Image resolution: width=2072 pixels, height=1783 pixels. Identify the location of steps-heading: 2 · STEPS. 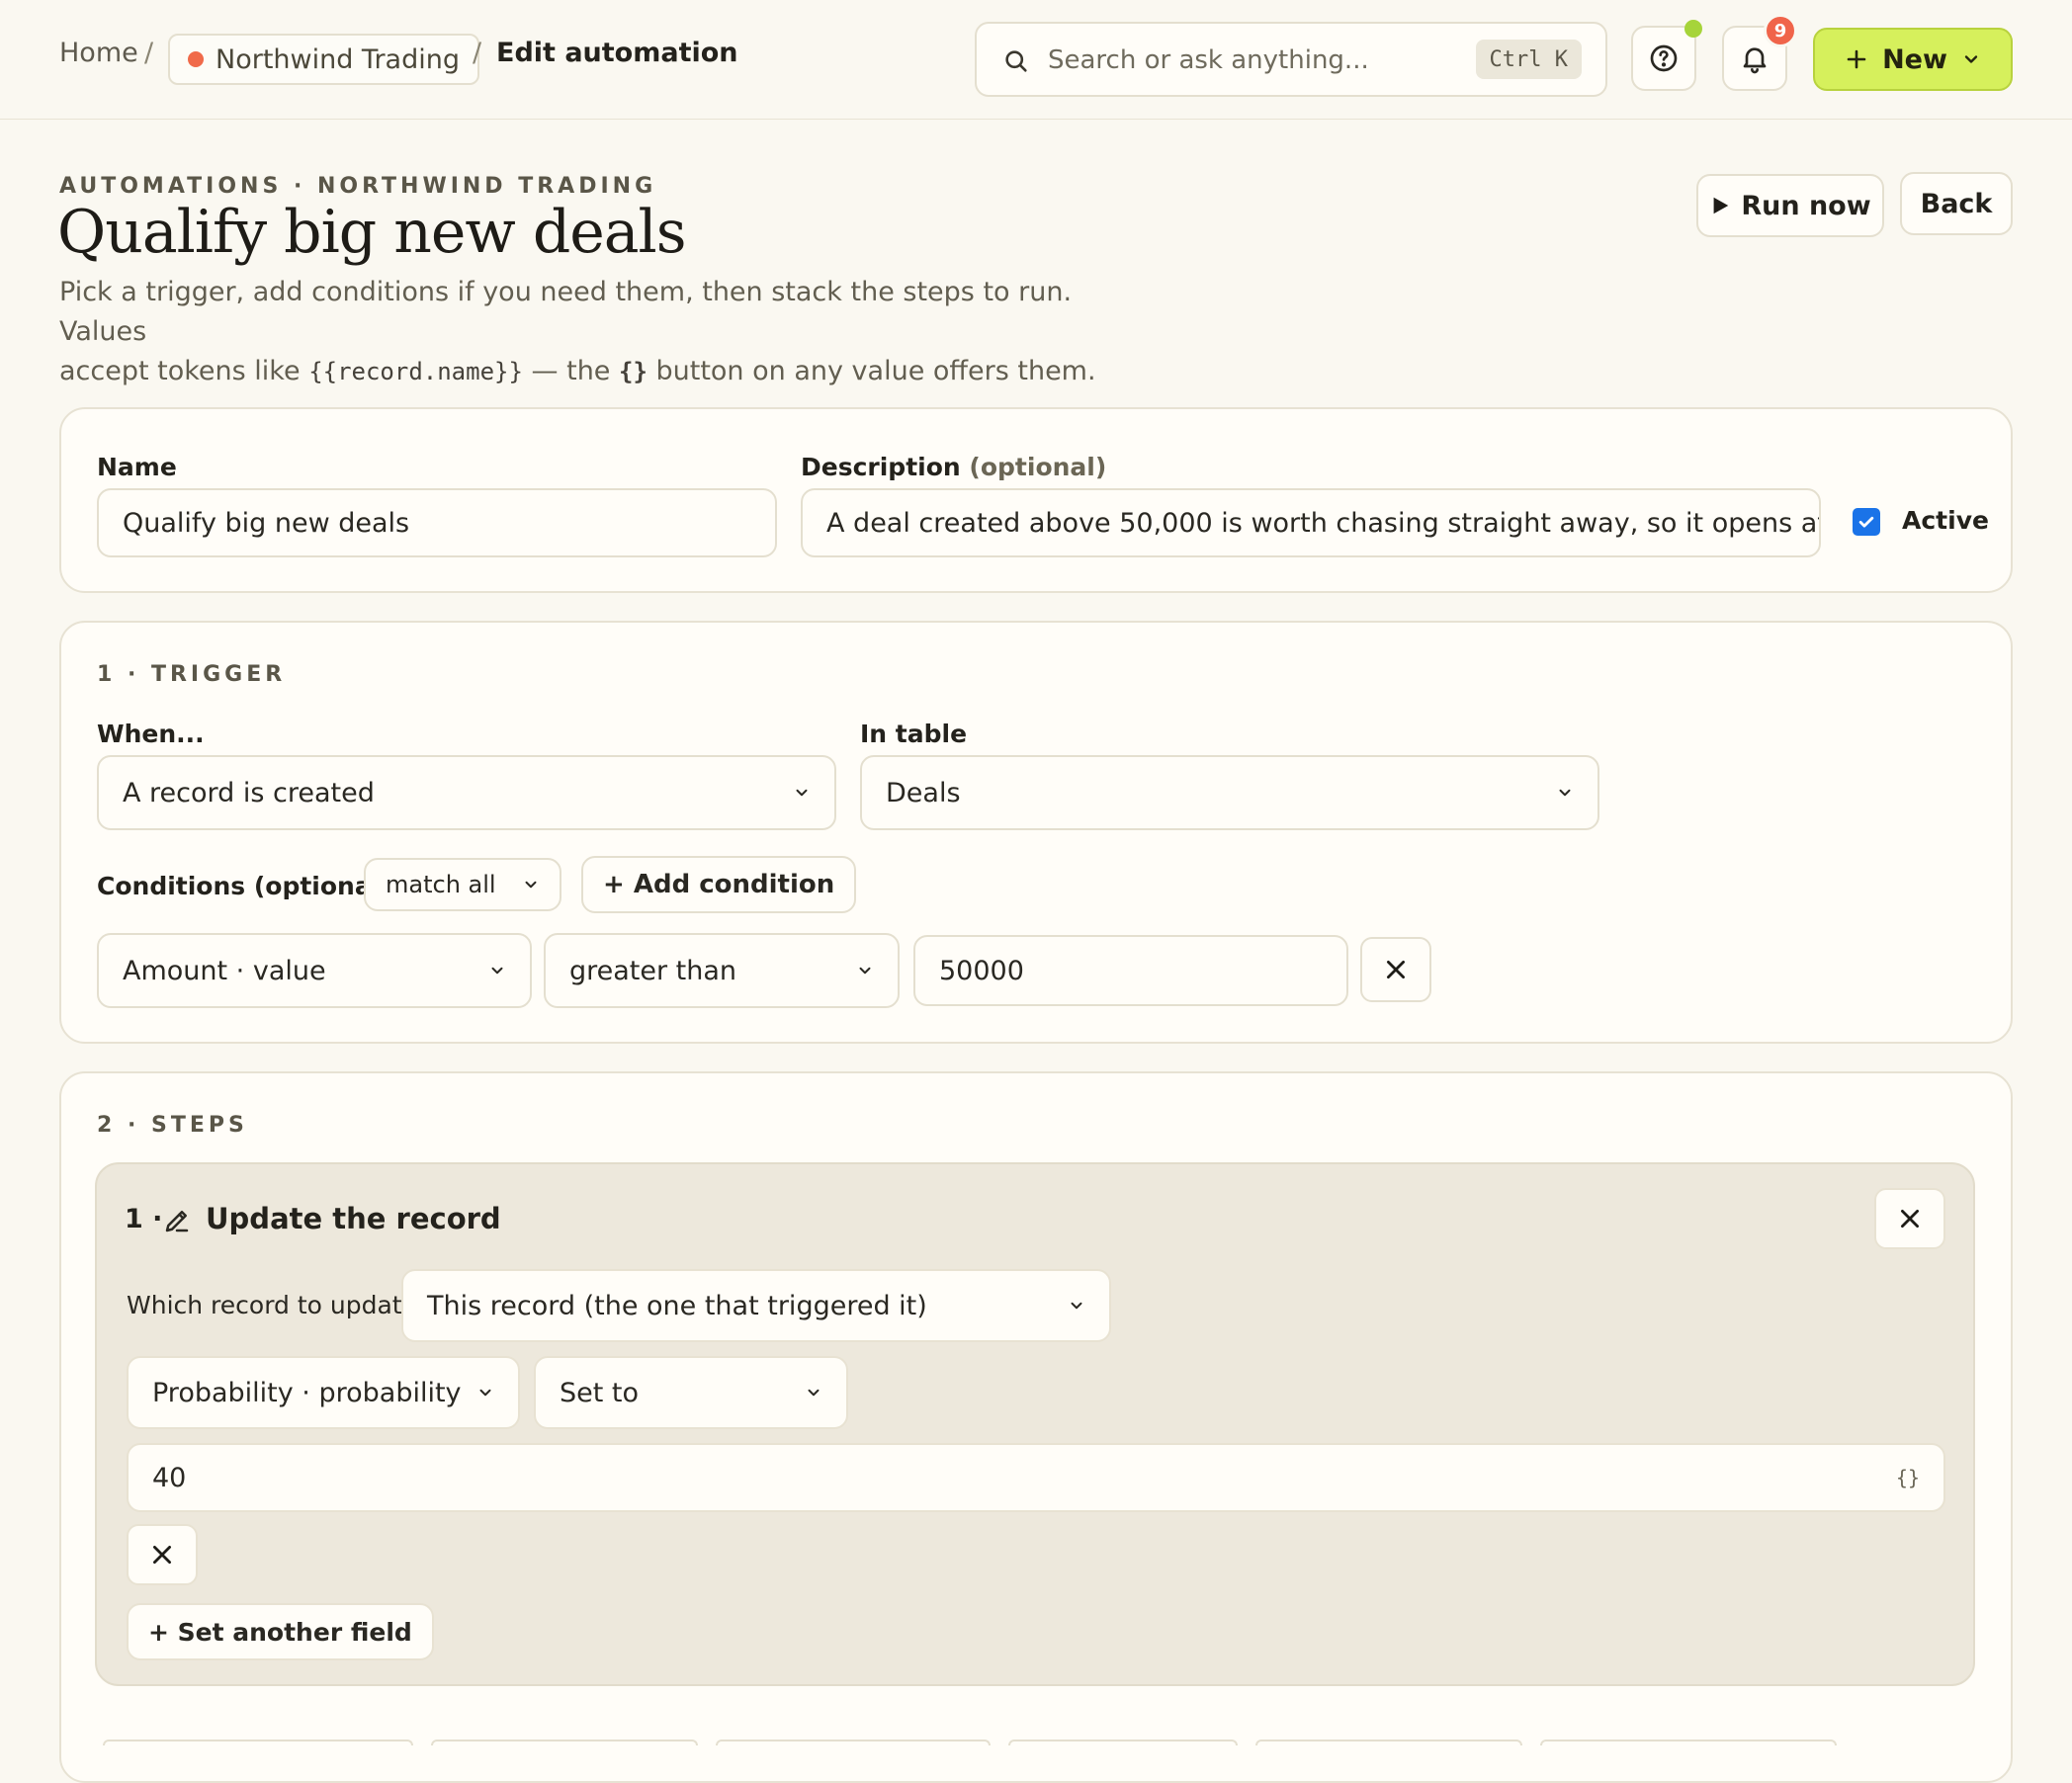
(172, 1126).